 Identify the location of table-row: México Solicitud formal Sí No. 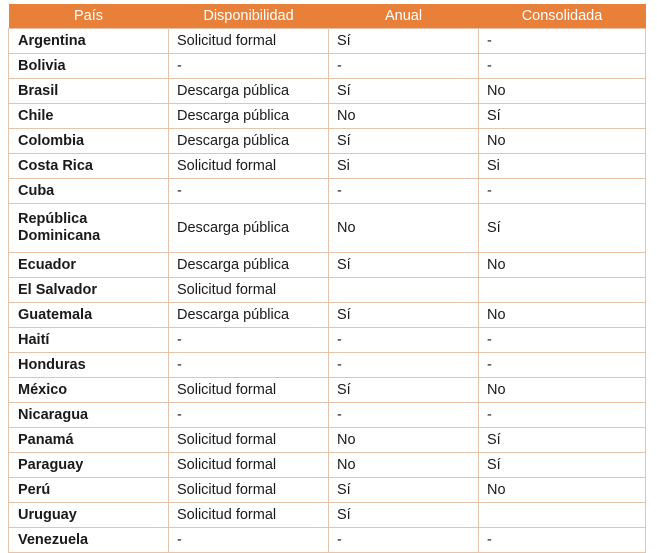
(327, 390).